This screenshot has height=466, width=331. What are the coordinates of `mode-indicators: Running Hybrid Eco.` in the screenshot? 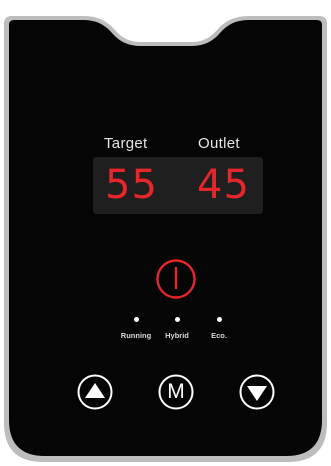 It's located at (165, 332).